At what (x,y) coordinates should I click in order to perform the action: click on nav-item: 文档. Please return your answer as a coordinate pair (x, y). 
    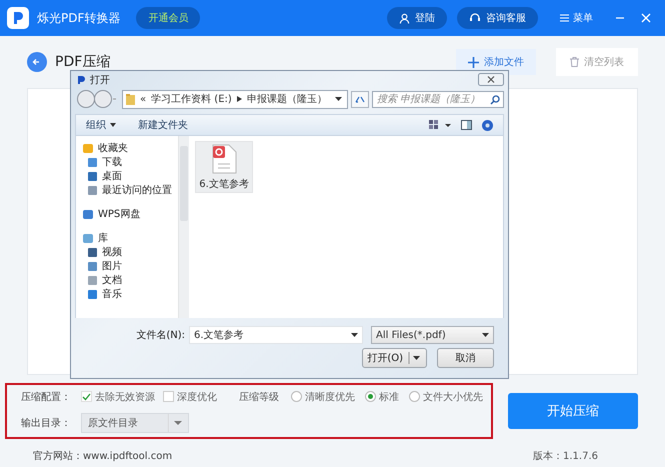
    Looking at the image, I should click on (130, 280).